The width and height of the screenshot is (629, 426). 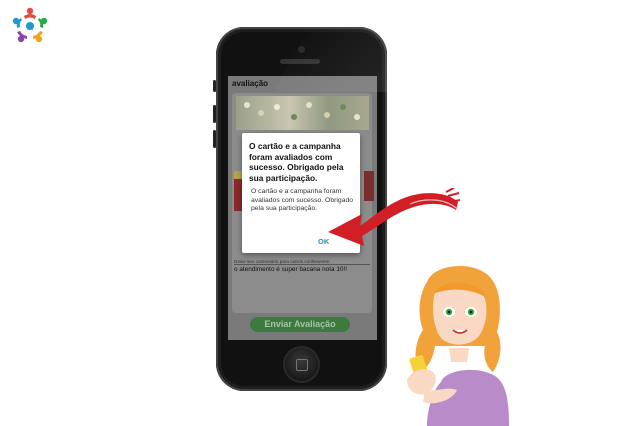 What do you see at coordinates (394, 217) in the screenshot?
I see `pointing-arrow-icon` at bounding box center [394, 217].